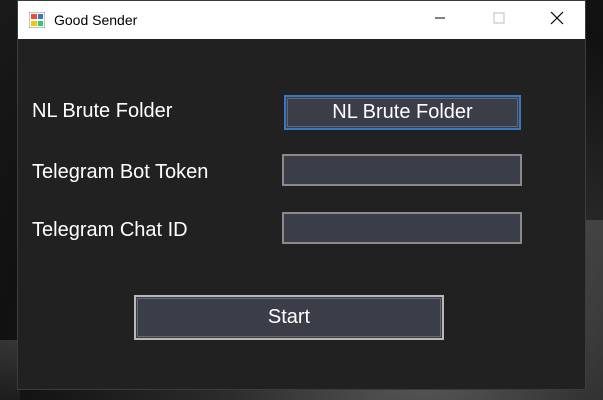 This screenshot has height=400, width=603. I want to click on folder-label: NL Brute Folder, so click(102, 111).